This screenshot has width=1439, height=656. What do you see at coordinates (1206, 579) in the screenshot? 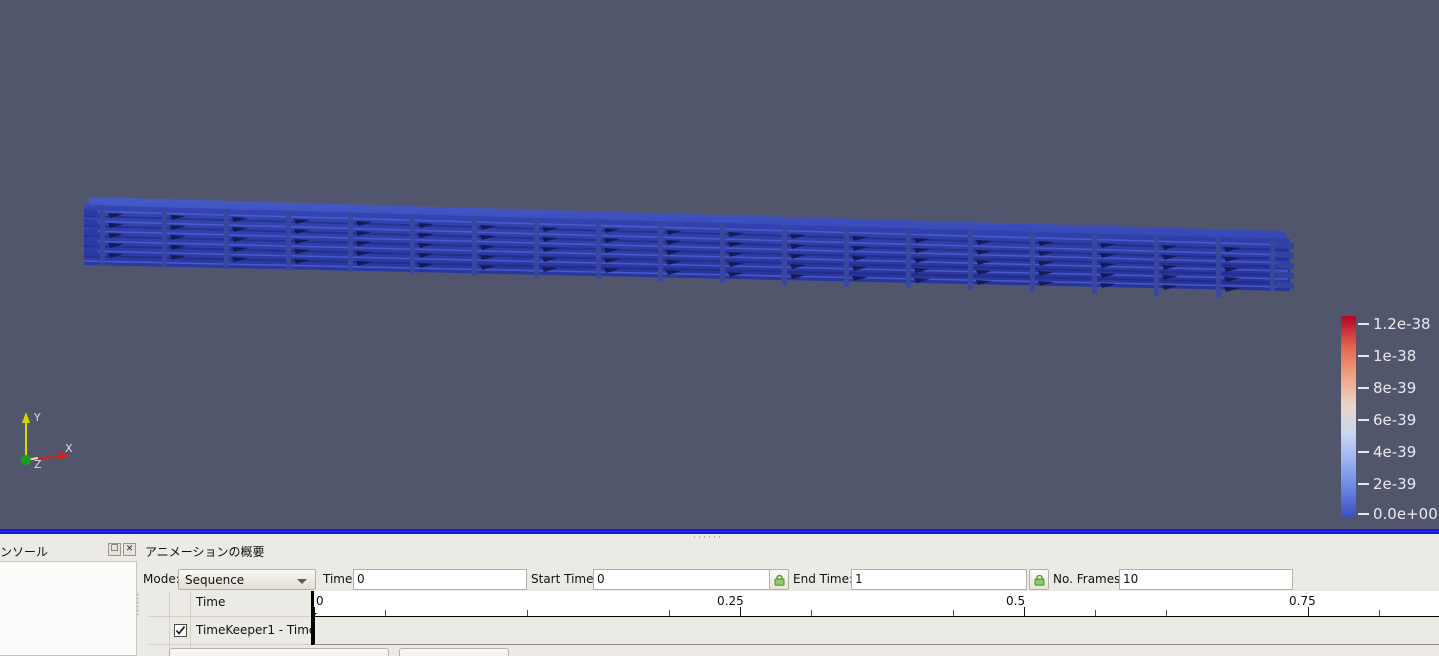
I see `no-frames-input: 10` at bounding box center [1206, 579].